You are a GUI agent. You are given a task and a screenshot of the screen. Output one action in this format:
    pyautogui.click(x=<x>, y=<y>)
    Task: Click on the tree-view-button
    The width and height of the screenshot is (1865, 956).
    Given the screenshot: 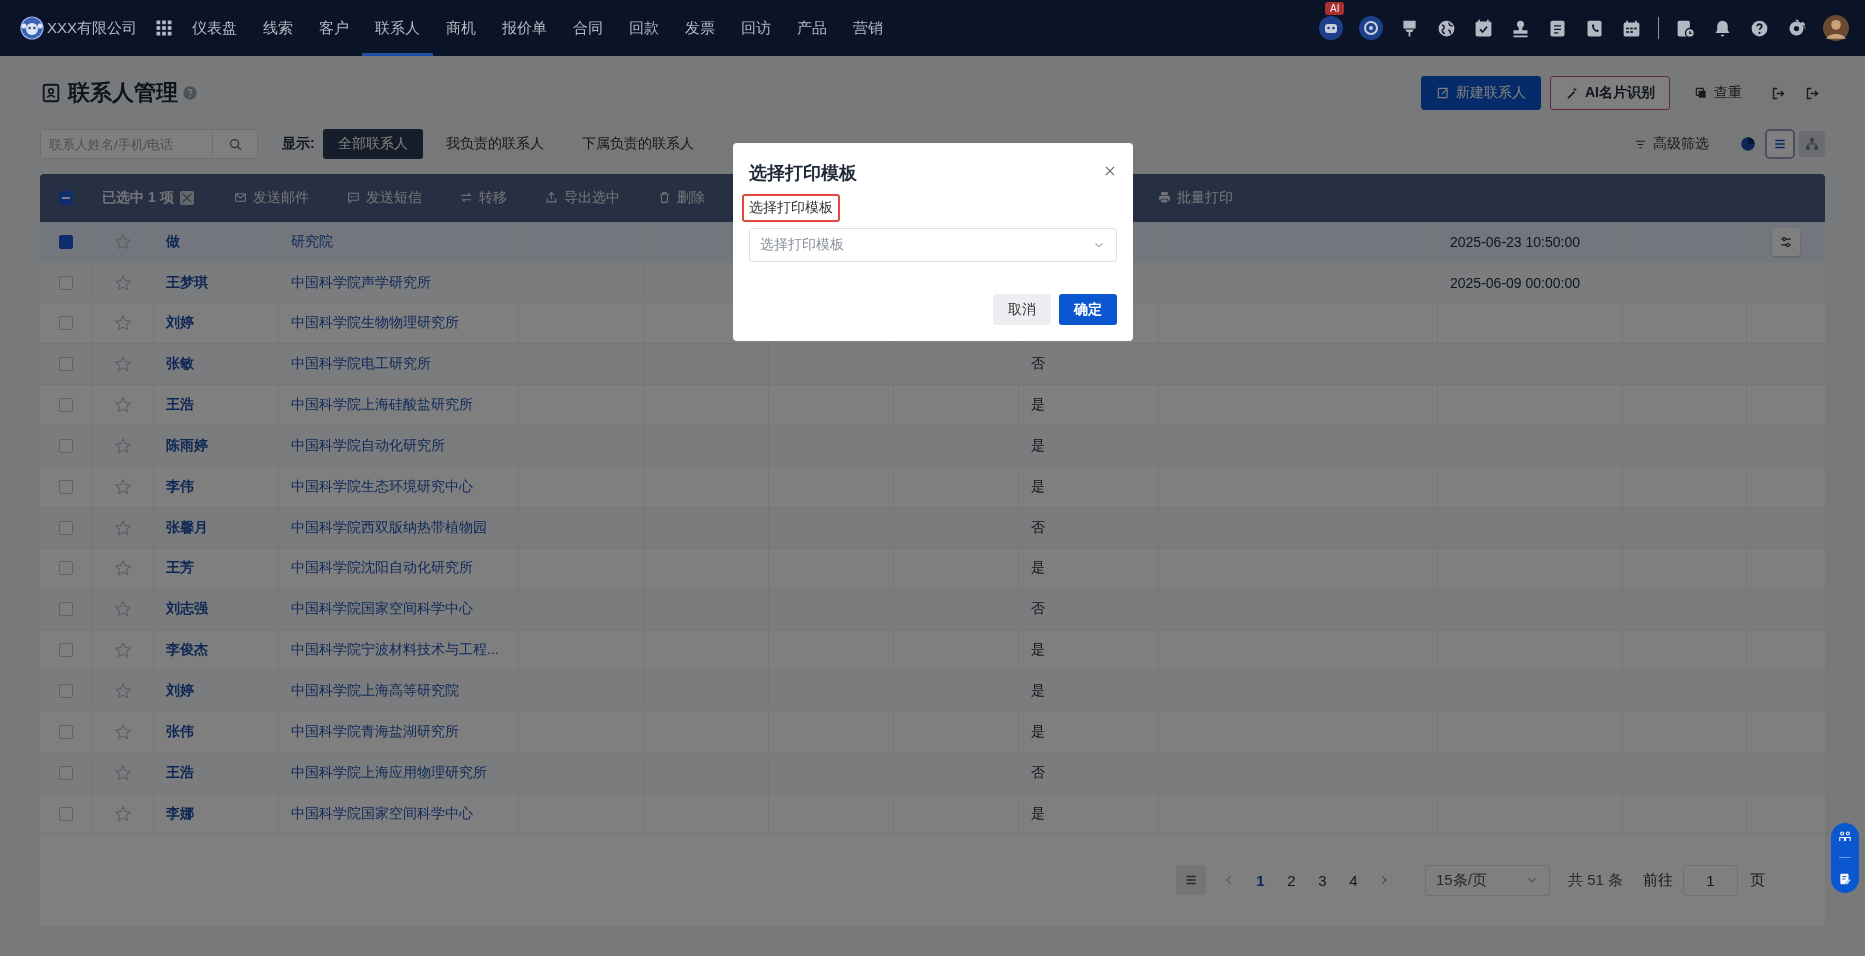 What is the action you would take?
    pyautogui.click(x=1812, y=144)
    